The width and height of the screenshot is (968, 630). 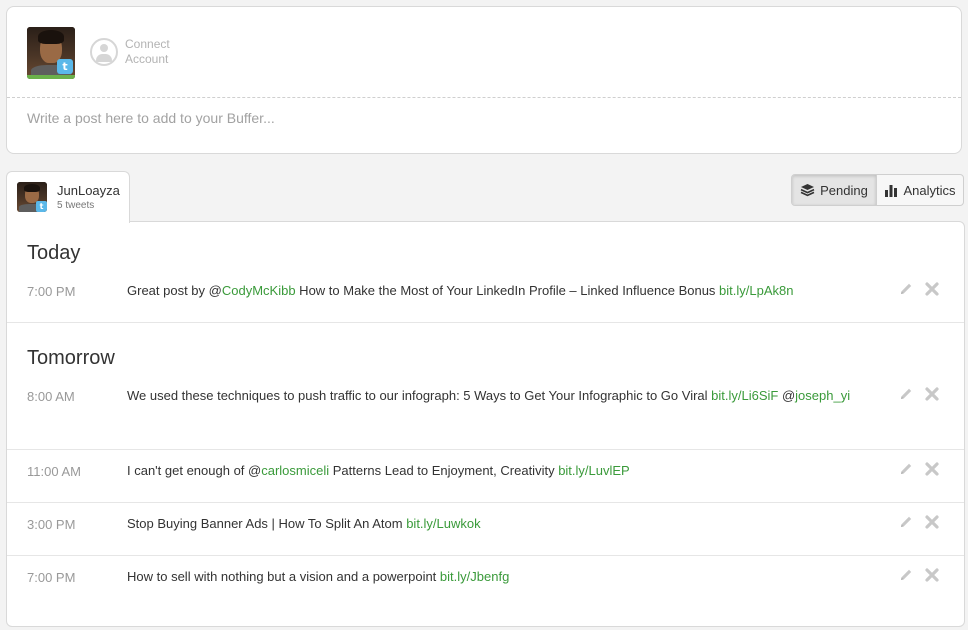 What do you see at coordinates (54, 471) in the screenshot?
I see `post-time: 11:00 AM` at bounding box center [54, 471].